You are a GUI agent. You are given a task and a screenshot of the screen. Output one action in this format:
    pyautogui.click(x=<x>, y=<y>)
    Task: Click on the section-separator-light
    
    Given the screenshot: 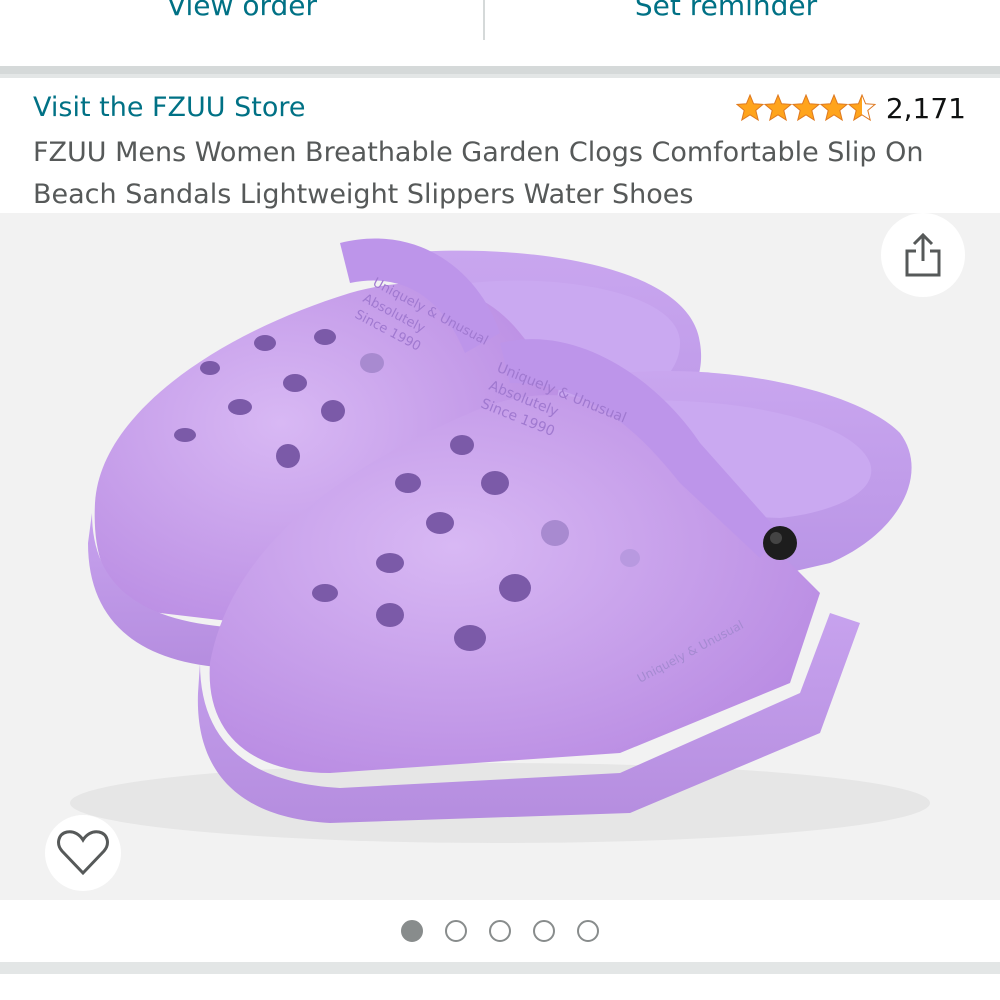 What is the action you would take?
    pyautogui.click(x=500, y=76)
    